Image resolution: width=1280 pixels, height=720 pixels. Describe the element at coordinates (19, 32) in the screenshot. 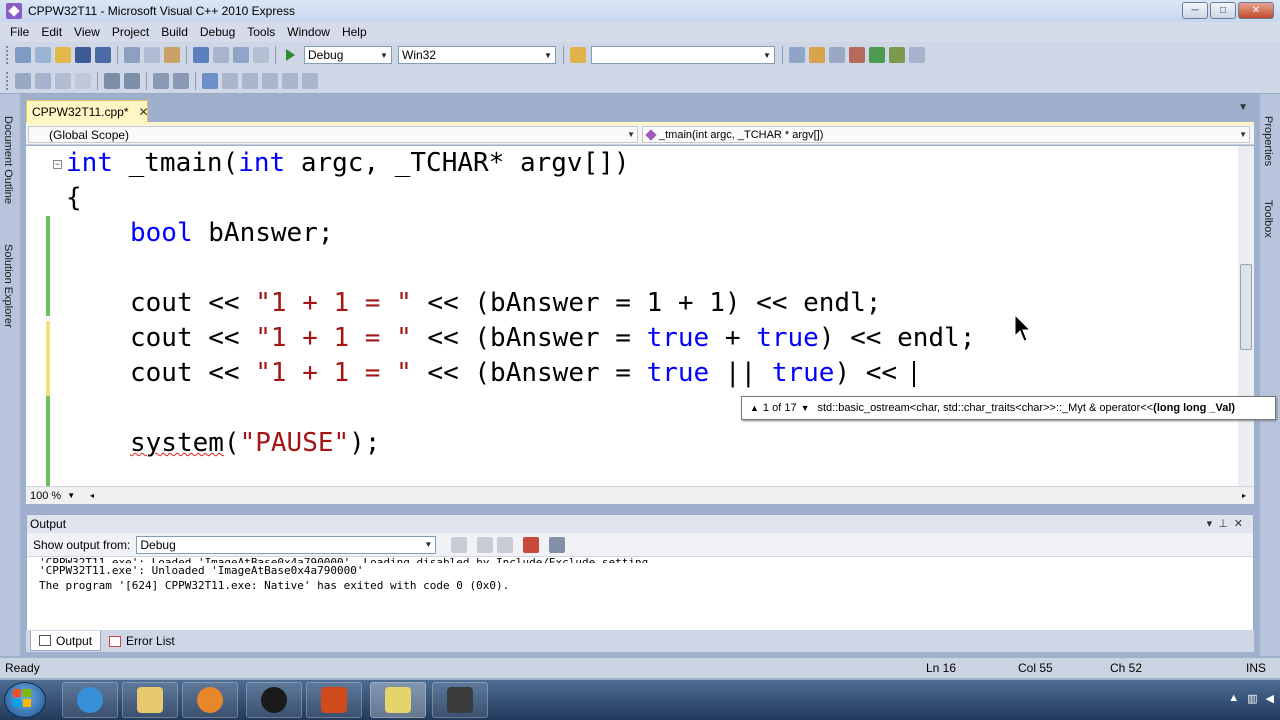

I see `menu-file: File` at that location.